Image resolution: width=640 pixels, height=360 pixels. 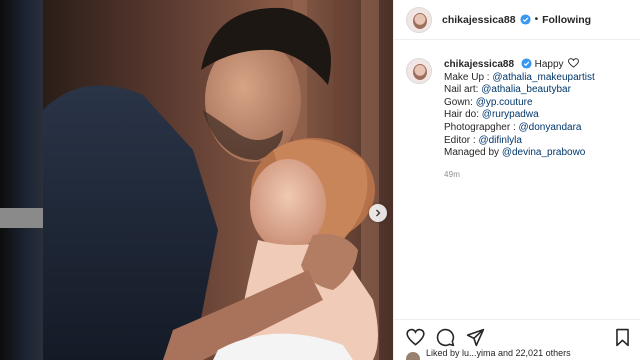 I want to click on caption-label: Gown:, so click(x=460, y=102).